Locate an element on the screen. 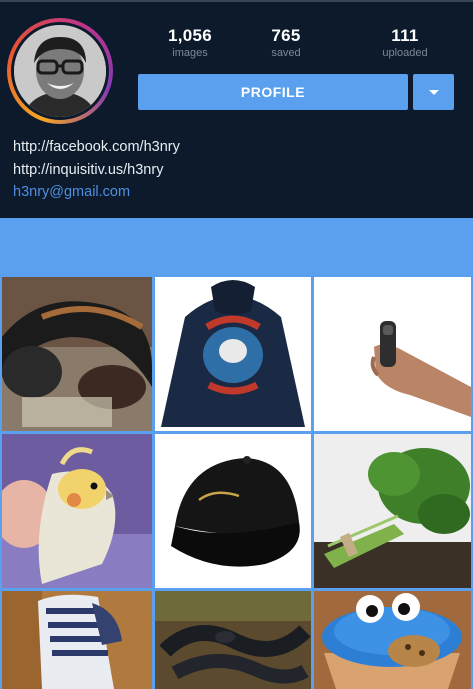 The height and width of the screenshot is (689, 473). grid-tile-cilantro is located at coordinates (392, 511).